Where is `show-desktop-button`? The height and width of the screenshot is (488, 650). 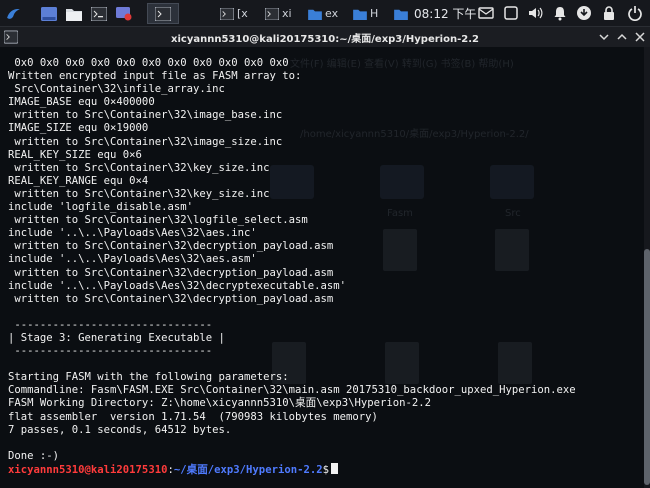 show-desktop-button is located at coordinates (49, 13).